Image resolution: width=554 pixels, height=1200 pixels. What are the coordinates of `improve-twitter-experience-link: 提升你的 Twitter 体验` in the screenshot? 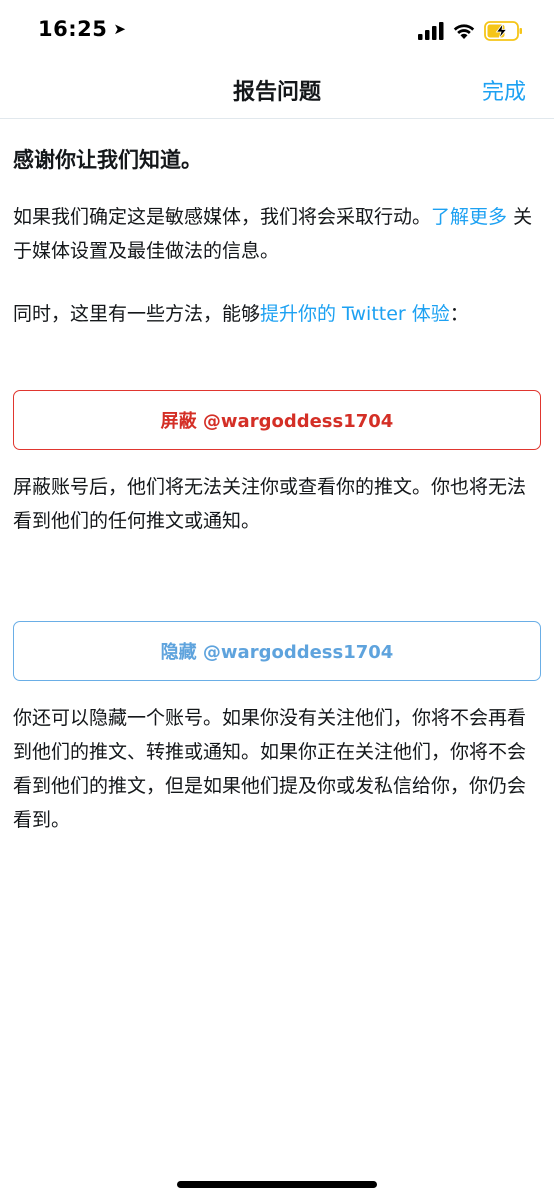 It's located at (355, 314).